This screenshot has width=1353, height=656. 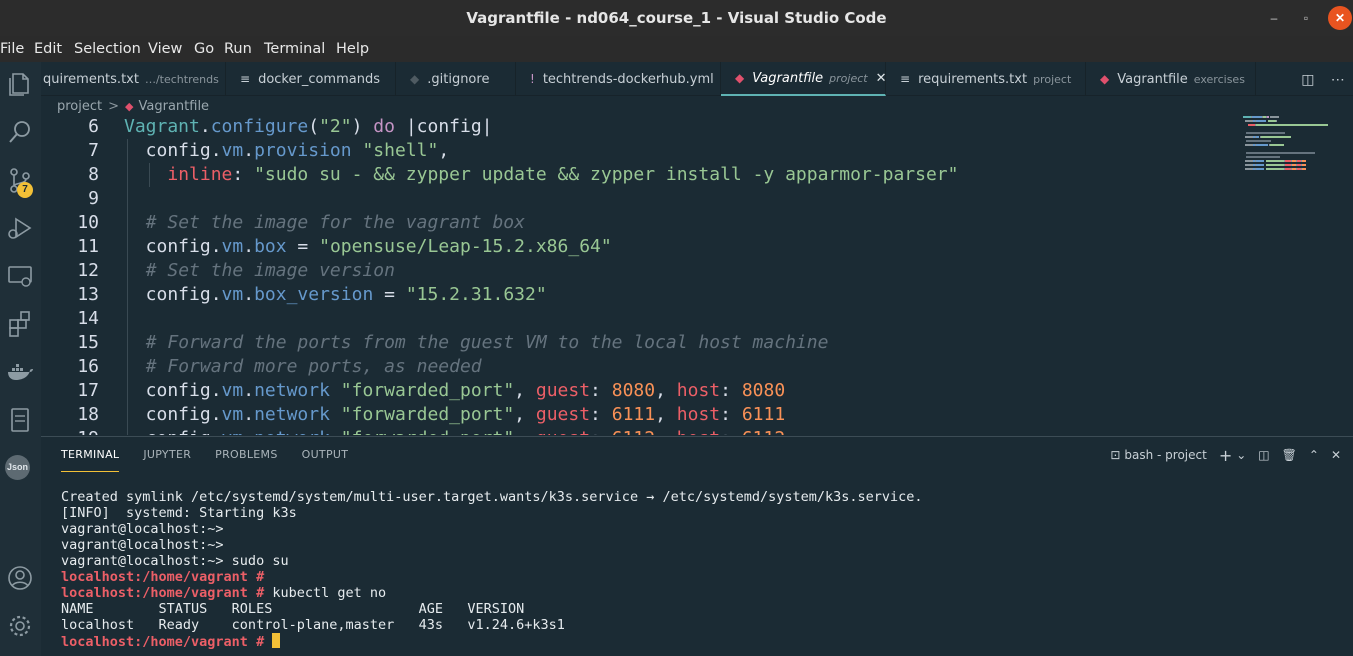 What do you see at coordinates (88, 222) in the screenshot?
I see `line-number: 10` at bounding box center [88, 222].